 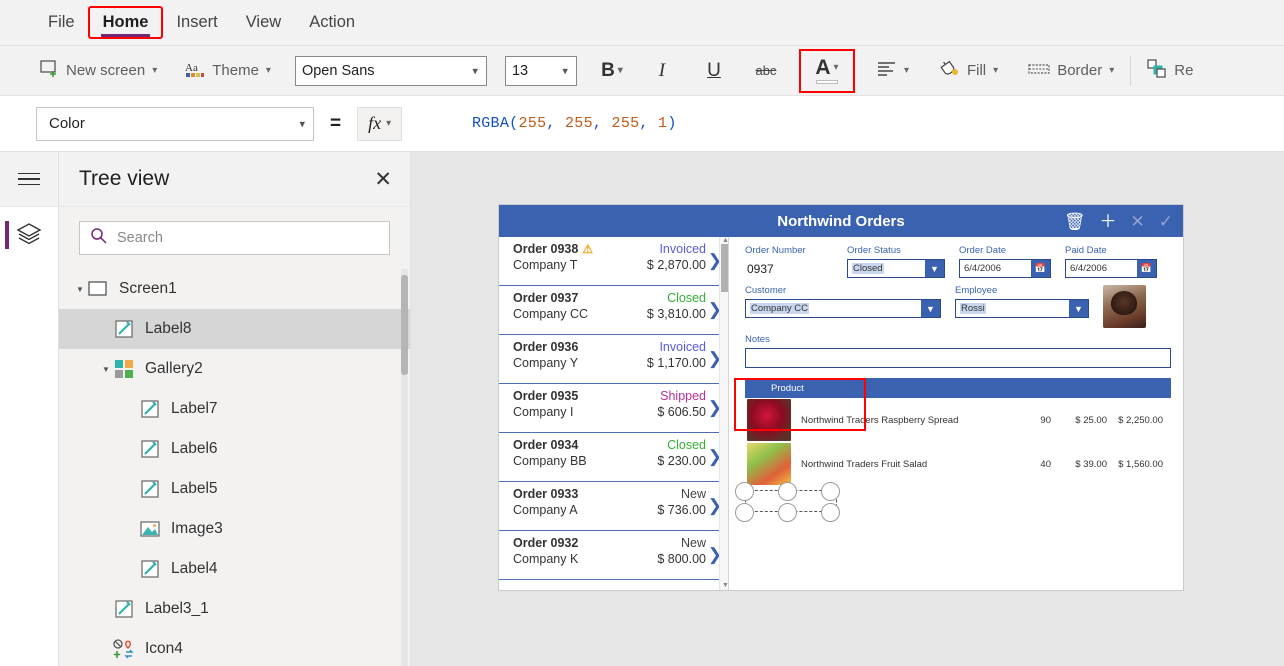 What do you see at coordinates (234, 289) in the screenshot?
I see `tree-item-screen1: ▼ Screen1` at bounding box center [234, 289].